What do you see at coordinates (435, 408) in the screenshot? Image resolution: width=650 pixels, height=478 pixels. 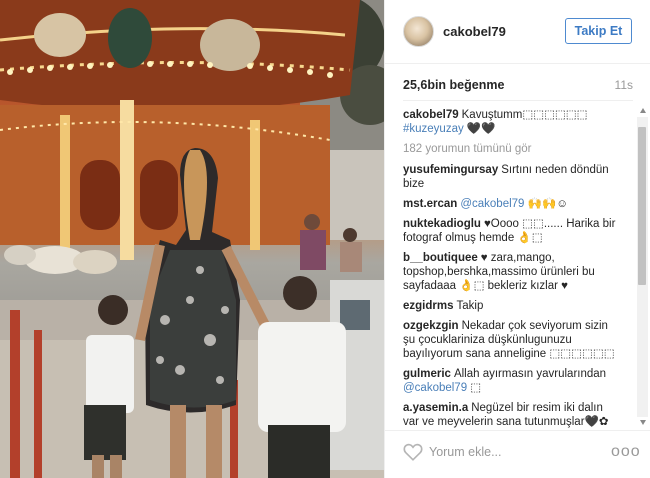 I see `comment-username: a.yasemin.a` at bounding box center [435, 408].